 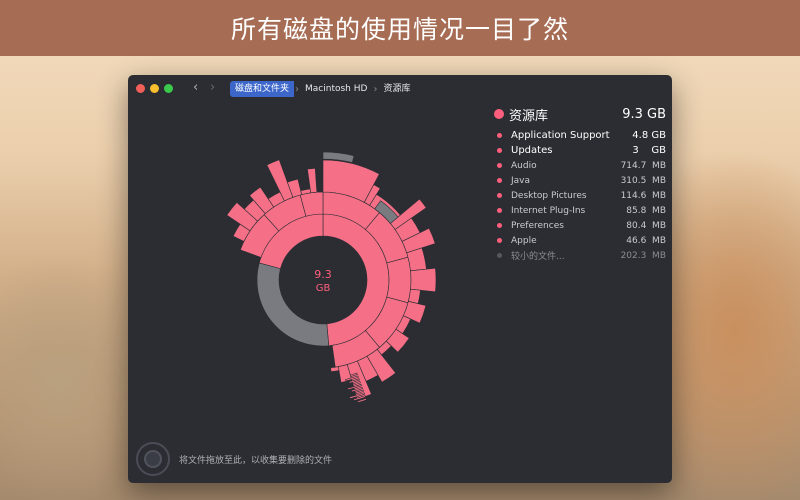 What do you see at coordinates (643, 165) in the screenshot?
I see `legend-item-size: 714.7 MB` at bounding box center [643, 165].